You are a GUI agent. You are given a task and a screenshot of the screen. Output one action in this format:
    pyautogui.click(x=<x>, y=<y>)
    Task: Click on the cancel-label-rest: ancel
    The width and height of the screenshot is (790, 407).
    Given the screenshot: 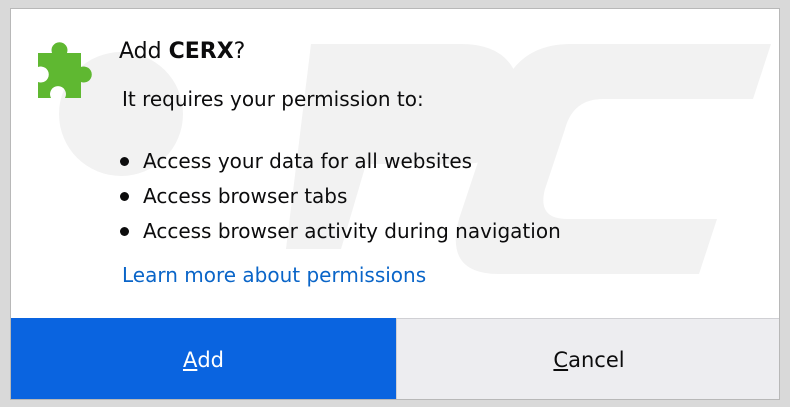 What is the action you would take?
    pyautogui.click(x=596, y=360)
    